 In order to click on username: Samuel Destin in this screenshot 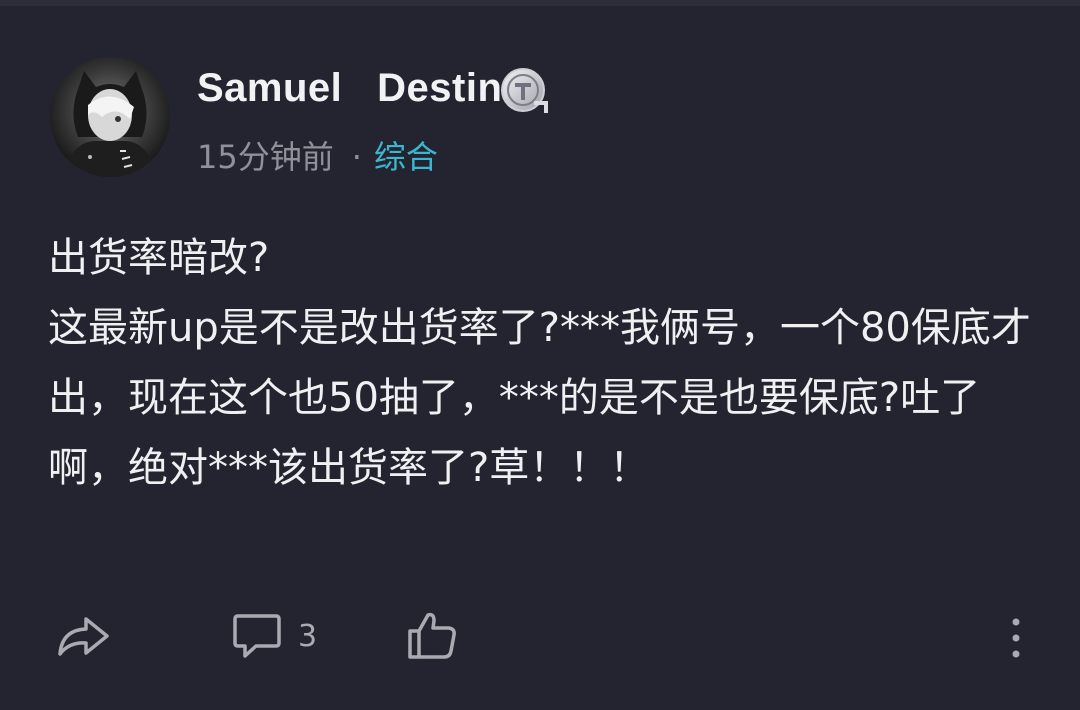, I will do `click(349, 88)`.